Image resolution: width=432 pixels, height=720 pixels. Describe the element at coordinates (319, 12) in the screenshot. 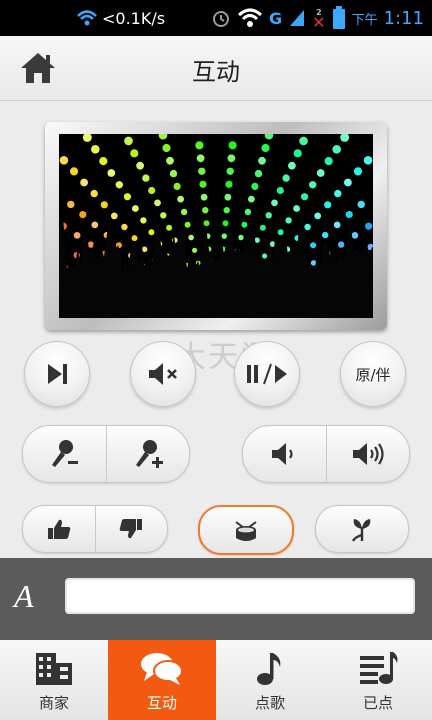

I see `sim-badge: 2` at that location.